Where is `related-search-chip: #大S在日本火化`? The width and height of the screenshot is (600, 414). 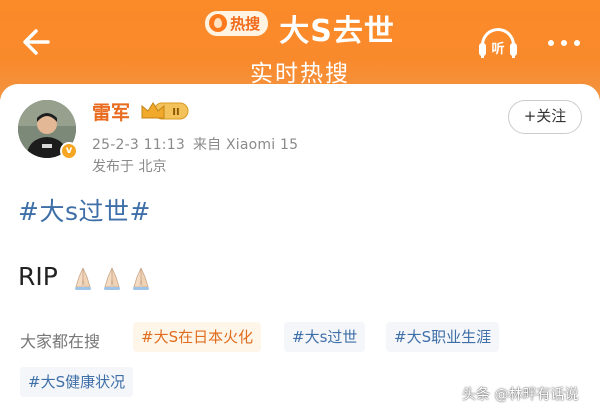 related-search-chip: #大S在日本火化 is located at coordinates (197, 337).